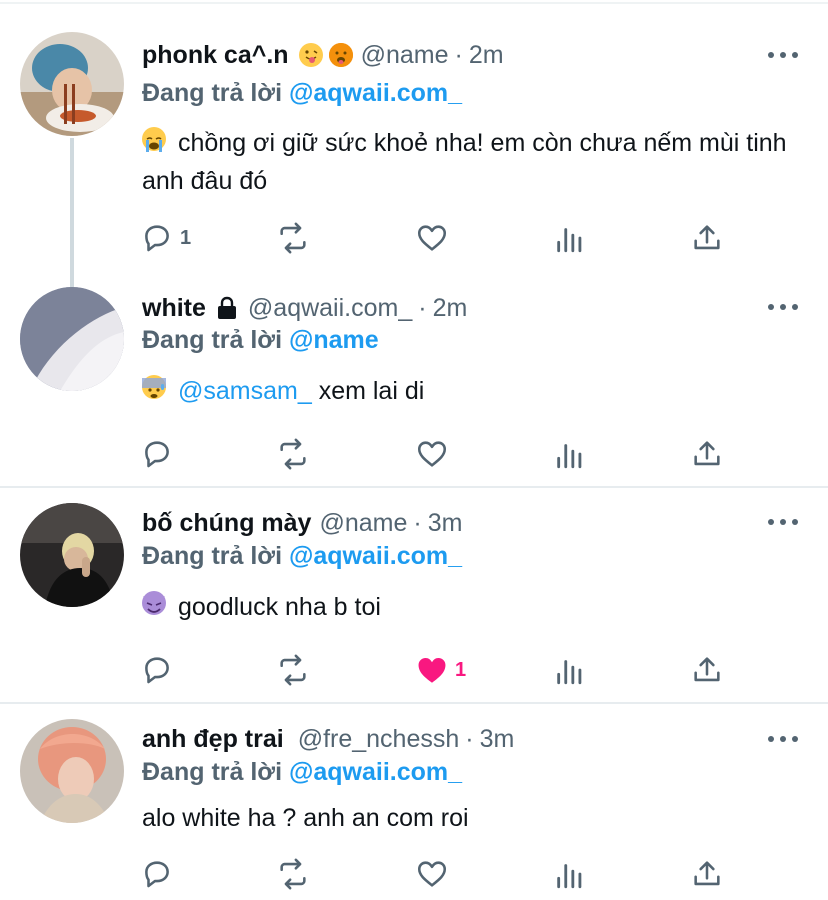  What do you see at coordinates (305, 818) in the screenshot?
I see `tweet-text-content: alo white ha ? anh an com roi` at bounding box center [305, 818].